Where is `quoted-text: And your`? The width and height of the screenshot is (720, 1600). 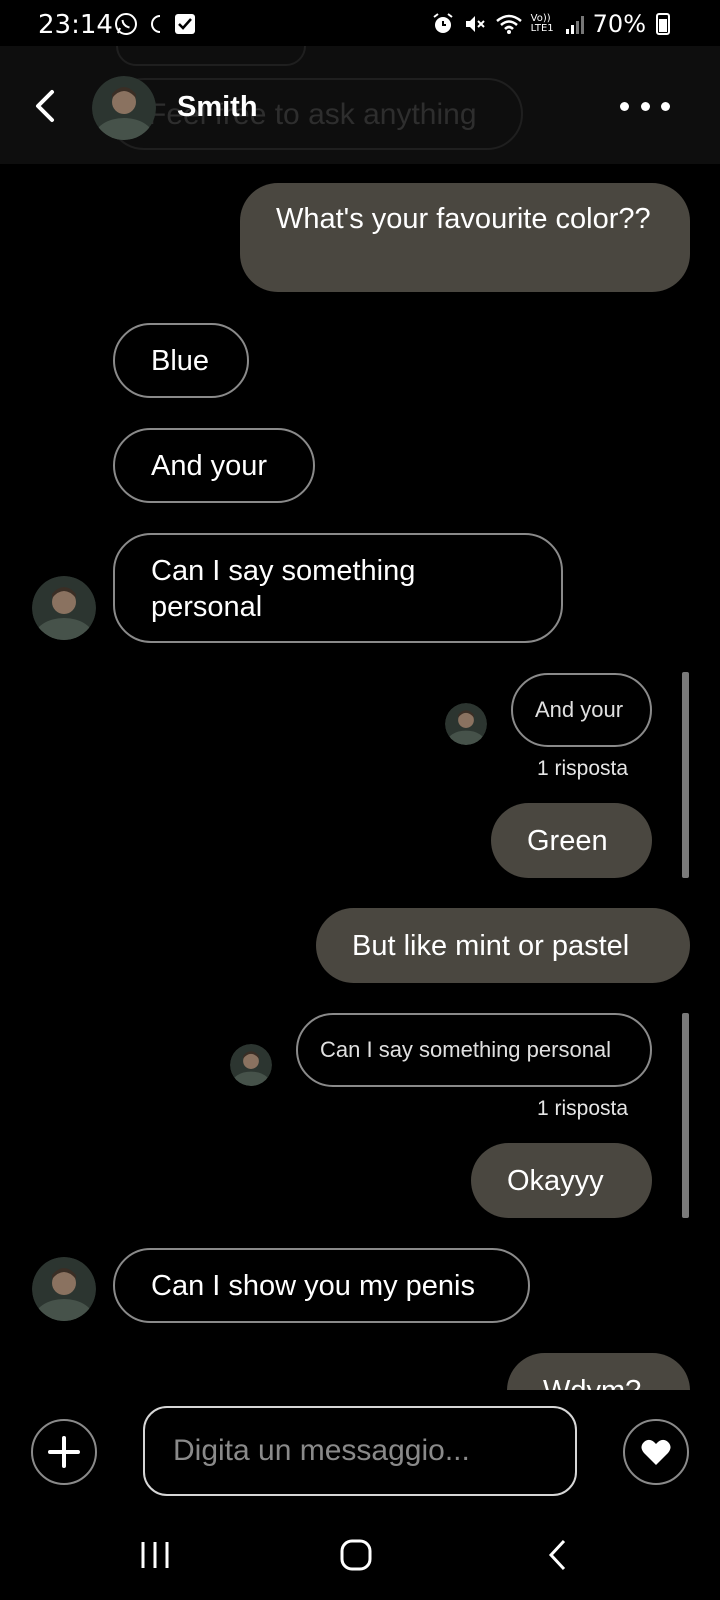
quoted-text: And your is located at coordinates (579, 709).